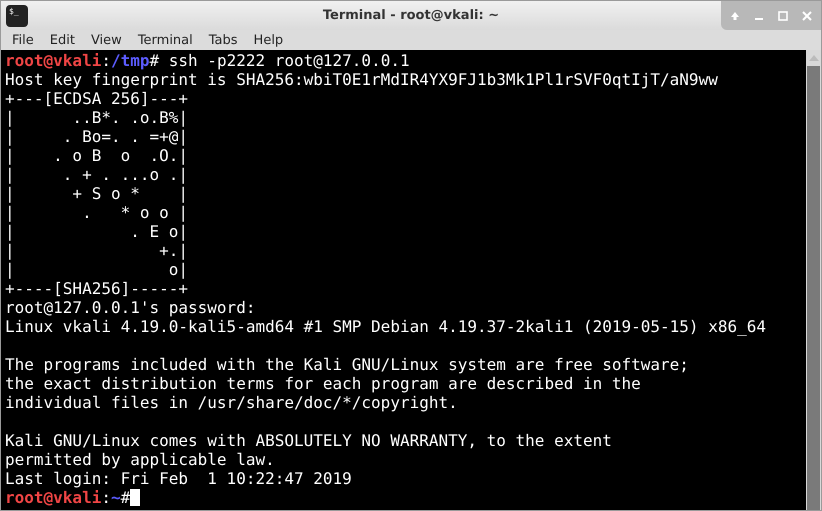  What do you see at coordinates (223, 40) in the screenshot?
I see `menu-item: Tabs` at bounding box center [223, 40].